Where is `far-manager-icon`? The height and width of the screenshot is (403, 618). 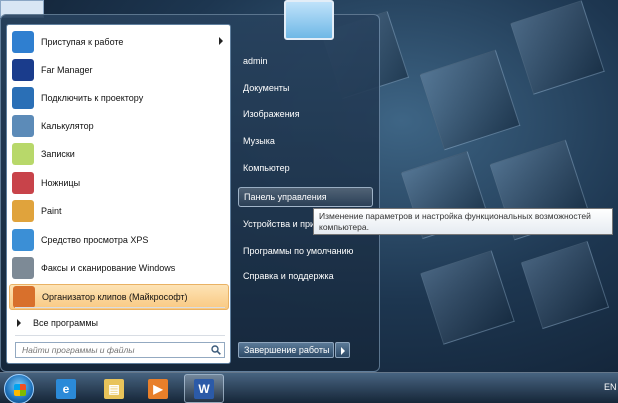
far-manager-icon is located at coordinates (23, 70).